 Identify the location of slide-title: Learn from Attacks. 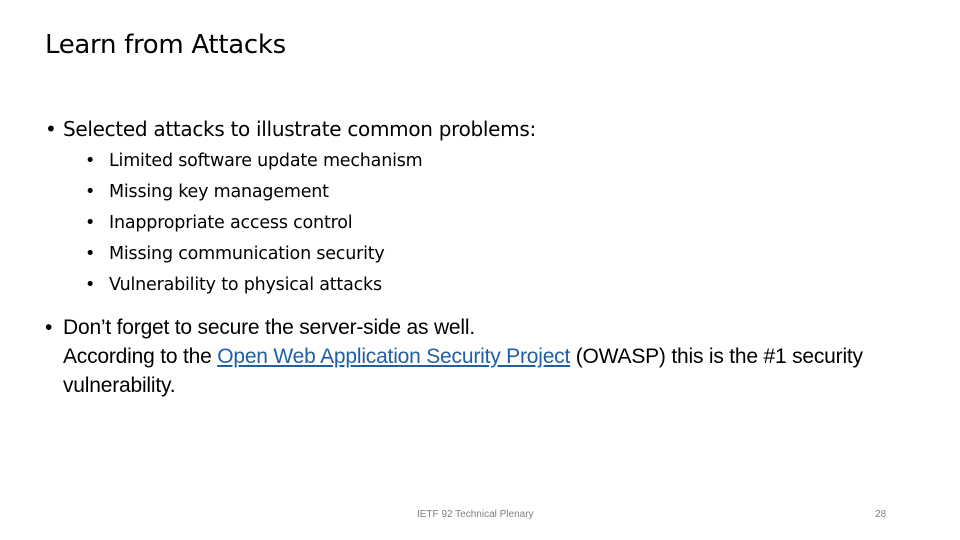
(165, 45).